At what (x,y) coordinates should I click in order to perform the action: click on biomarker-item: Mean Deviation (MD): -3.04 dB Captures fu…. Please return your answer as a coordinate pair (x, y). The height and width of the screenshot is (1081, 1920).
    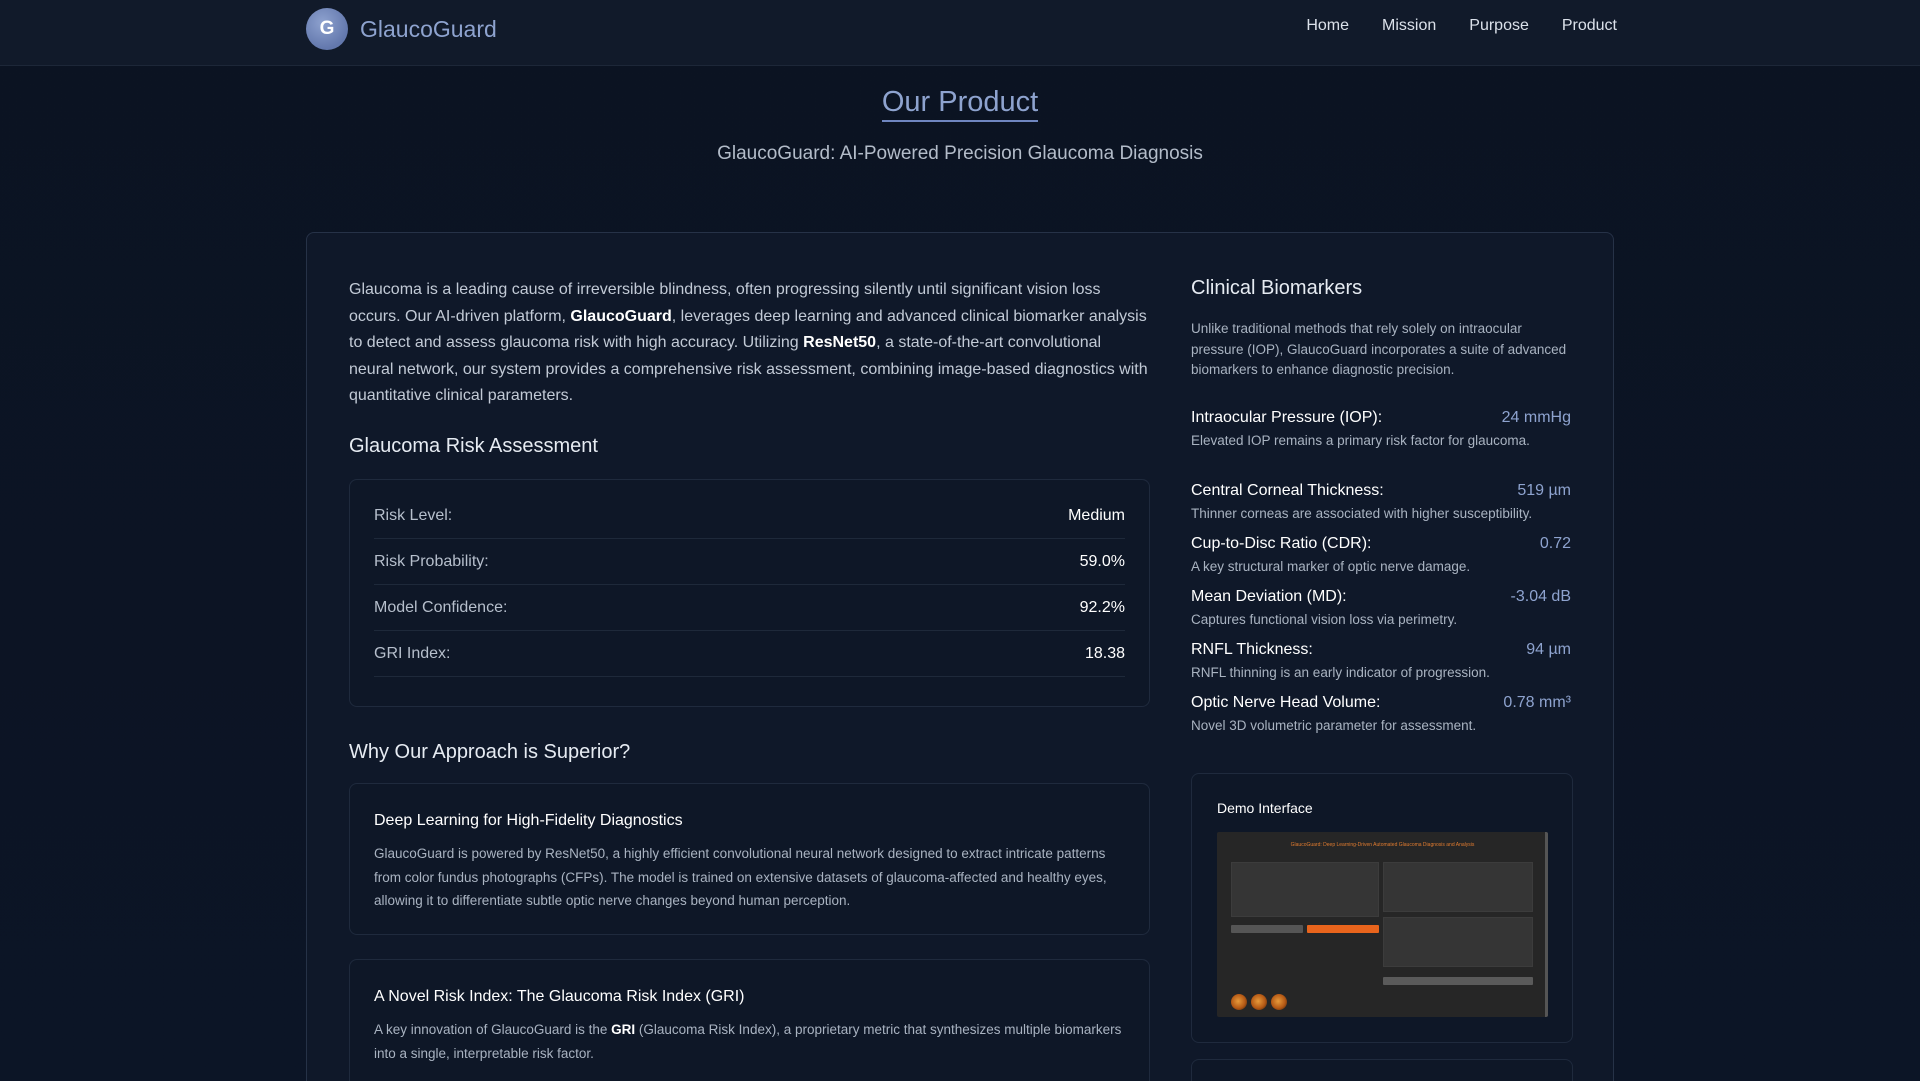
    Looking at the image, I should click on (1381, 607).